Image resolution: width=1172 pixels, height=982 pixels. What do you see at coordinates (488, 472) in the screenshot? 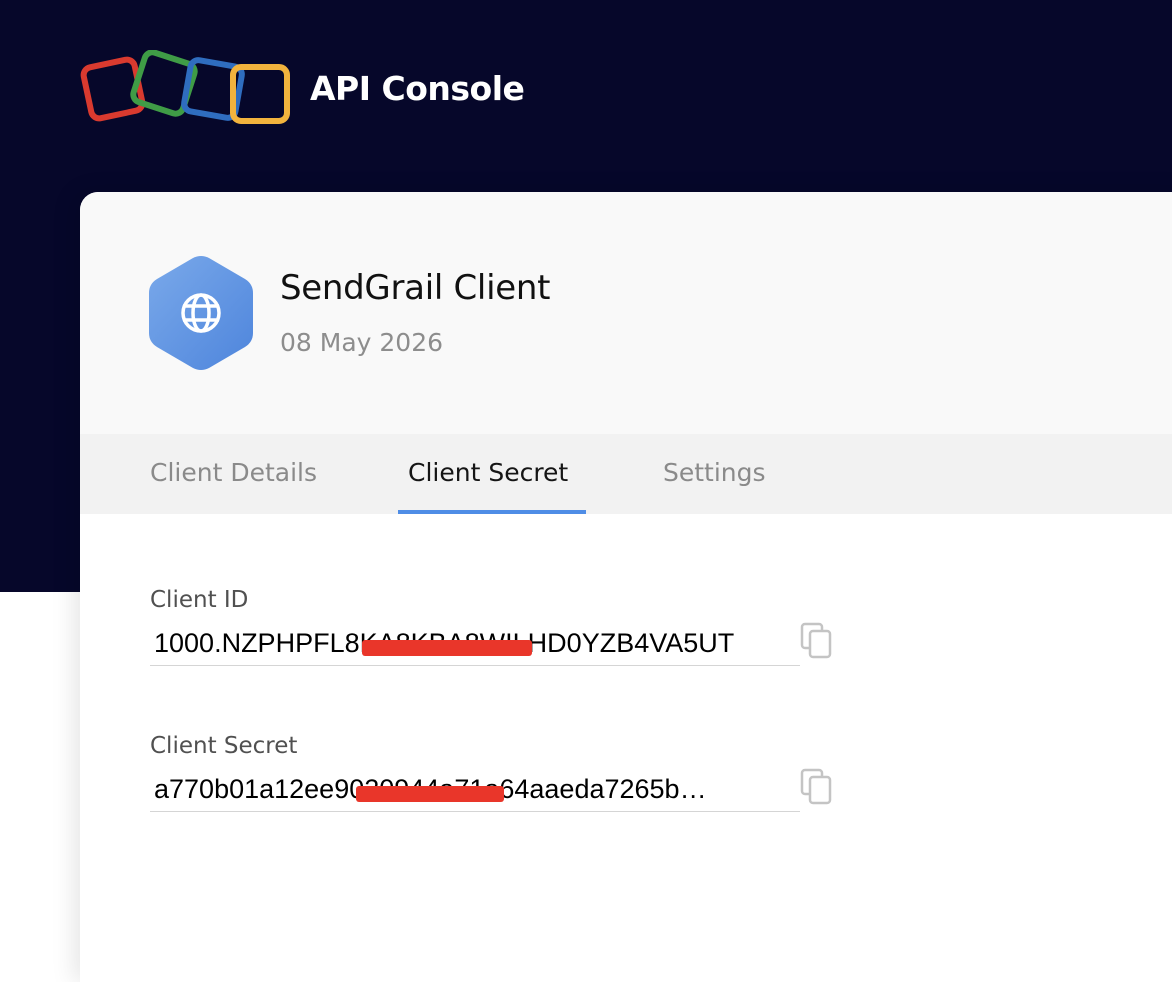
I see `tab-client-secret: Client Secret` at bounding box center [488, 472].